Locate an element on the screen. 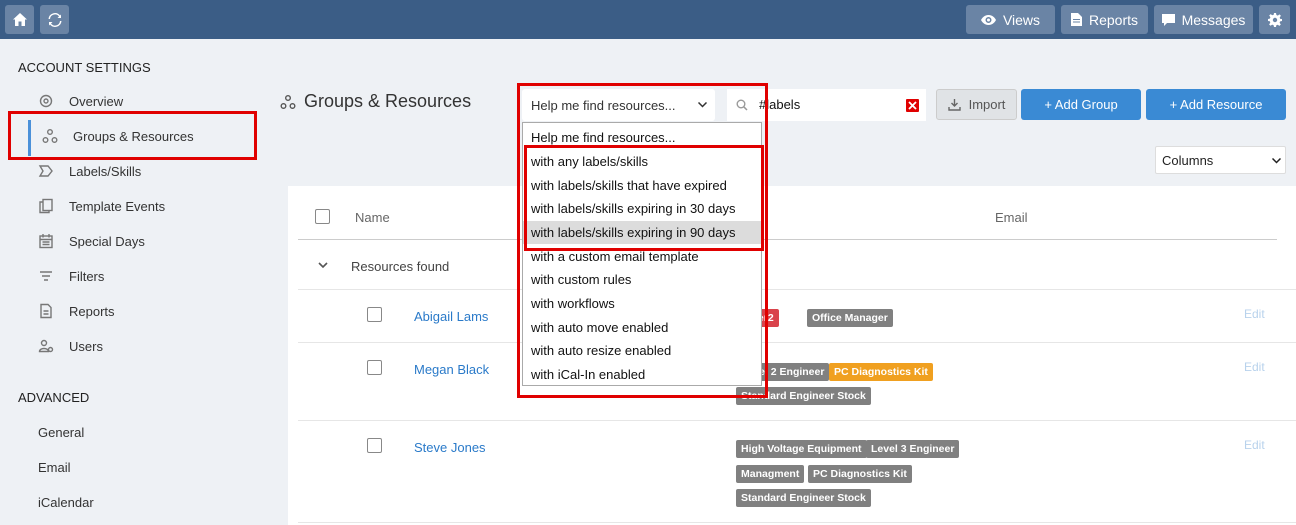 The width and height of the screenshot is (1296, 525). sidebar-item-label: Labels/Skills is located at coordinates (105, 171).